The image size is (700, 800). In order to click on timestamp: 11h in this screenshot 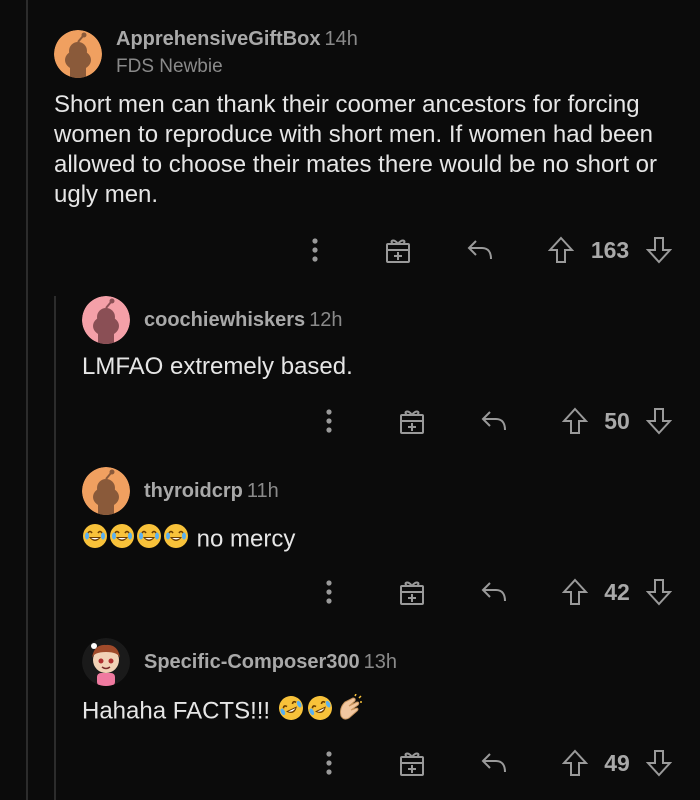, I will do `click(262, 491)`.